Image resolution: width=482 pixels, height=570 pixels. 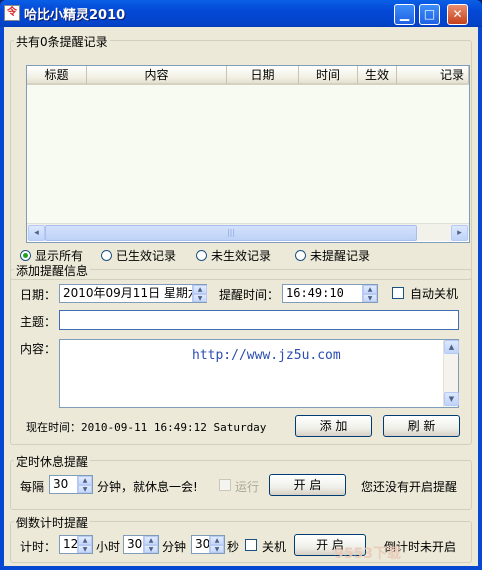 I want to click on rest-suffix-label: 分钟，就休息一会!, so click(x=147, y=487).